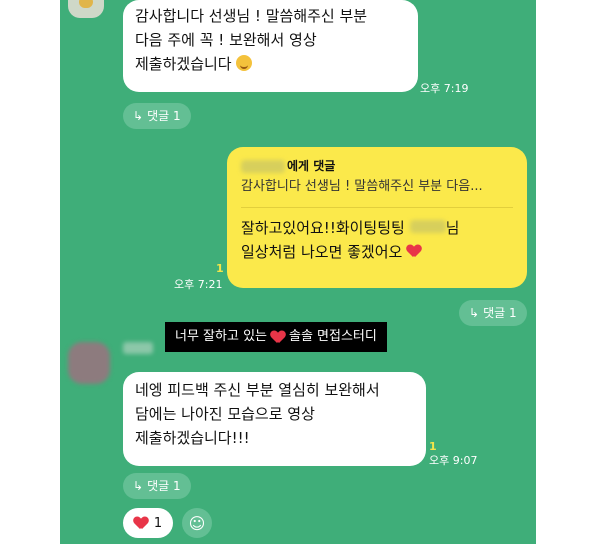  What do you see at coordinates (323, 228) in the screenshot?
I see `message-text: 잘하고있어요!!화이팅팅팅` at bounding box center [323, 228].